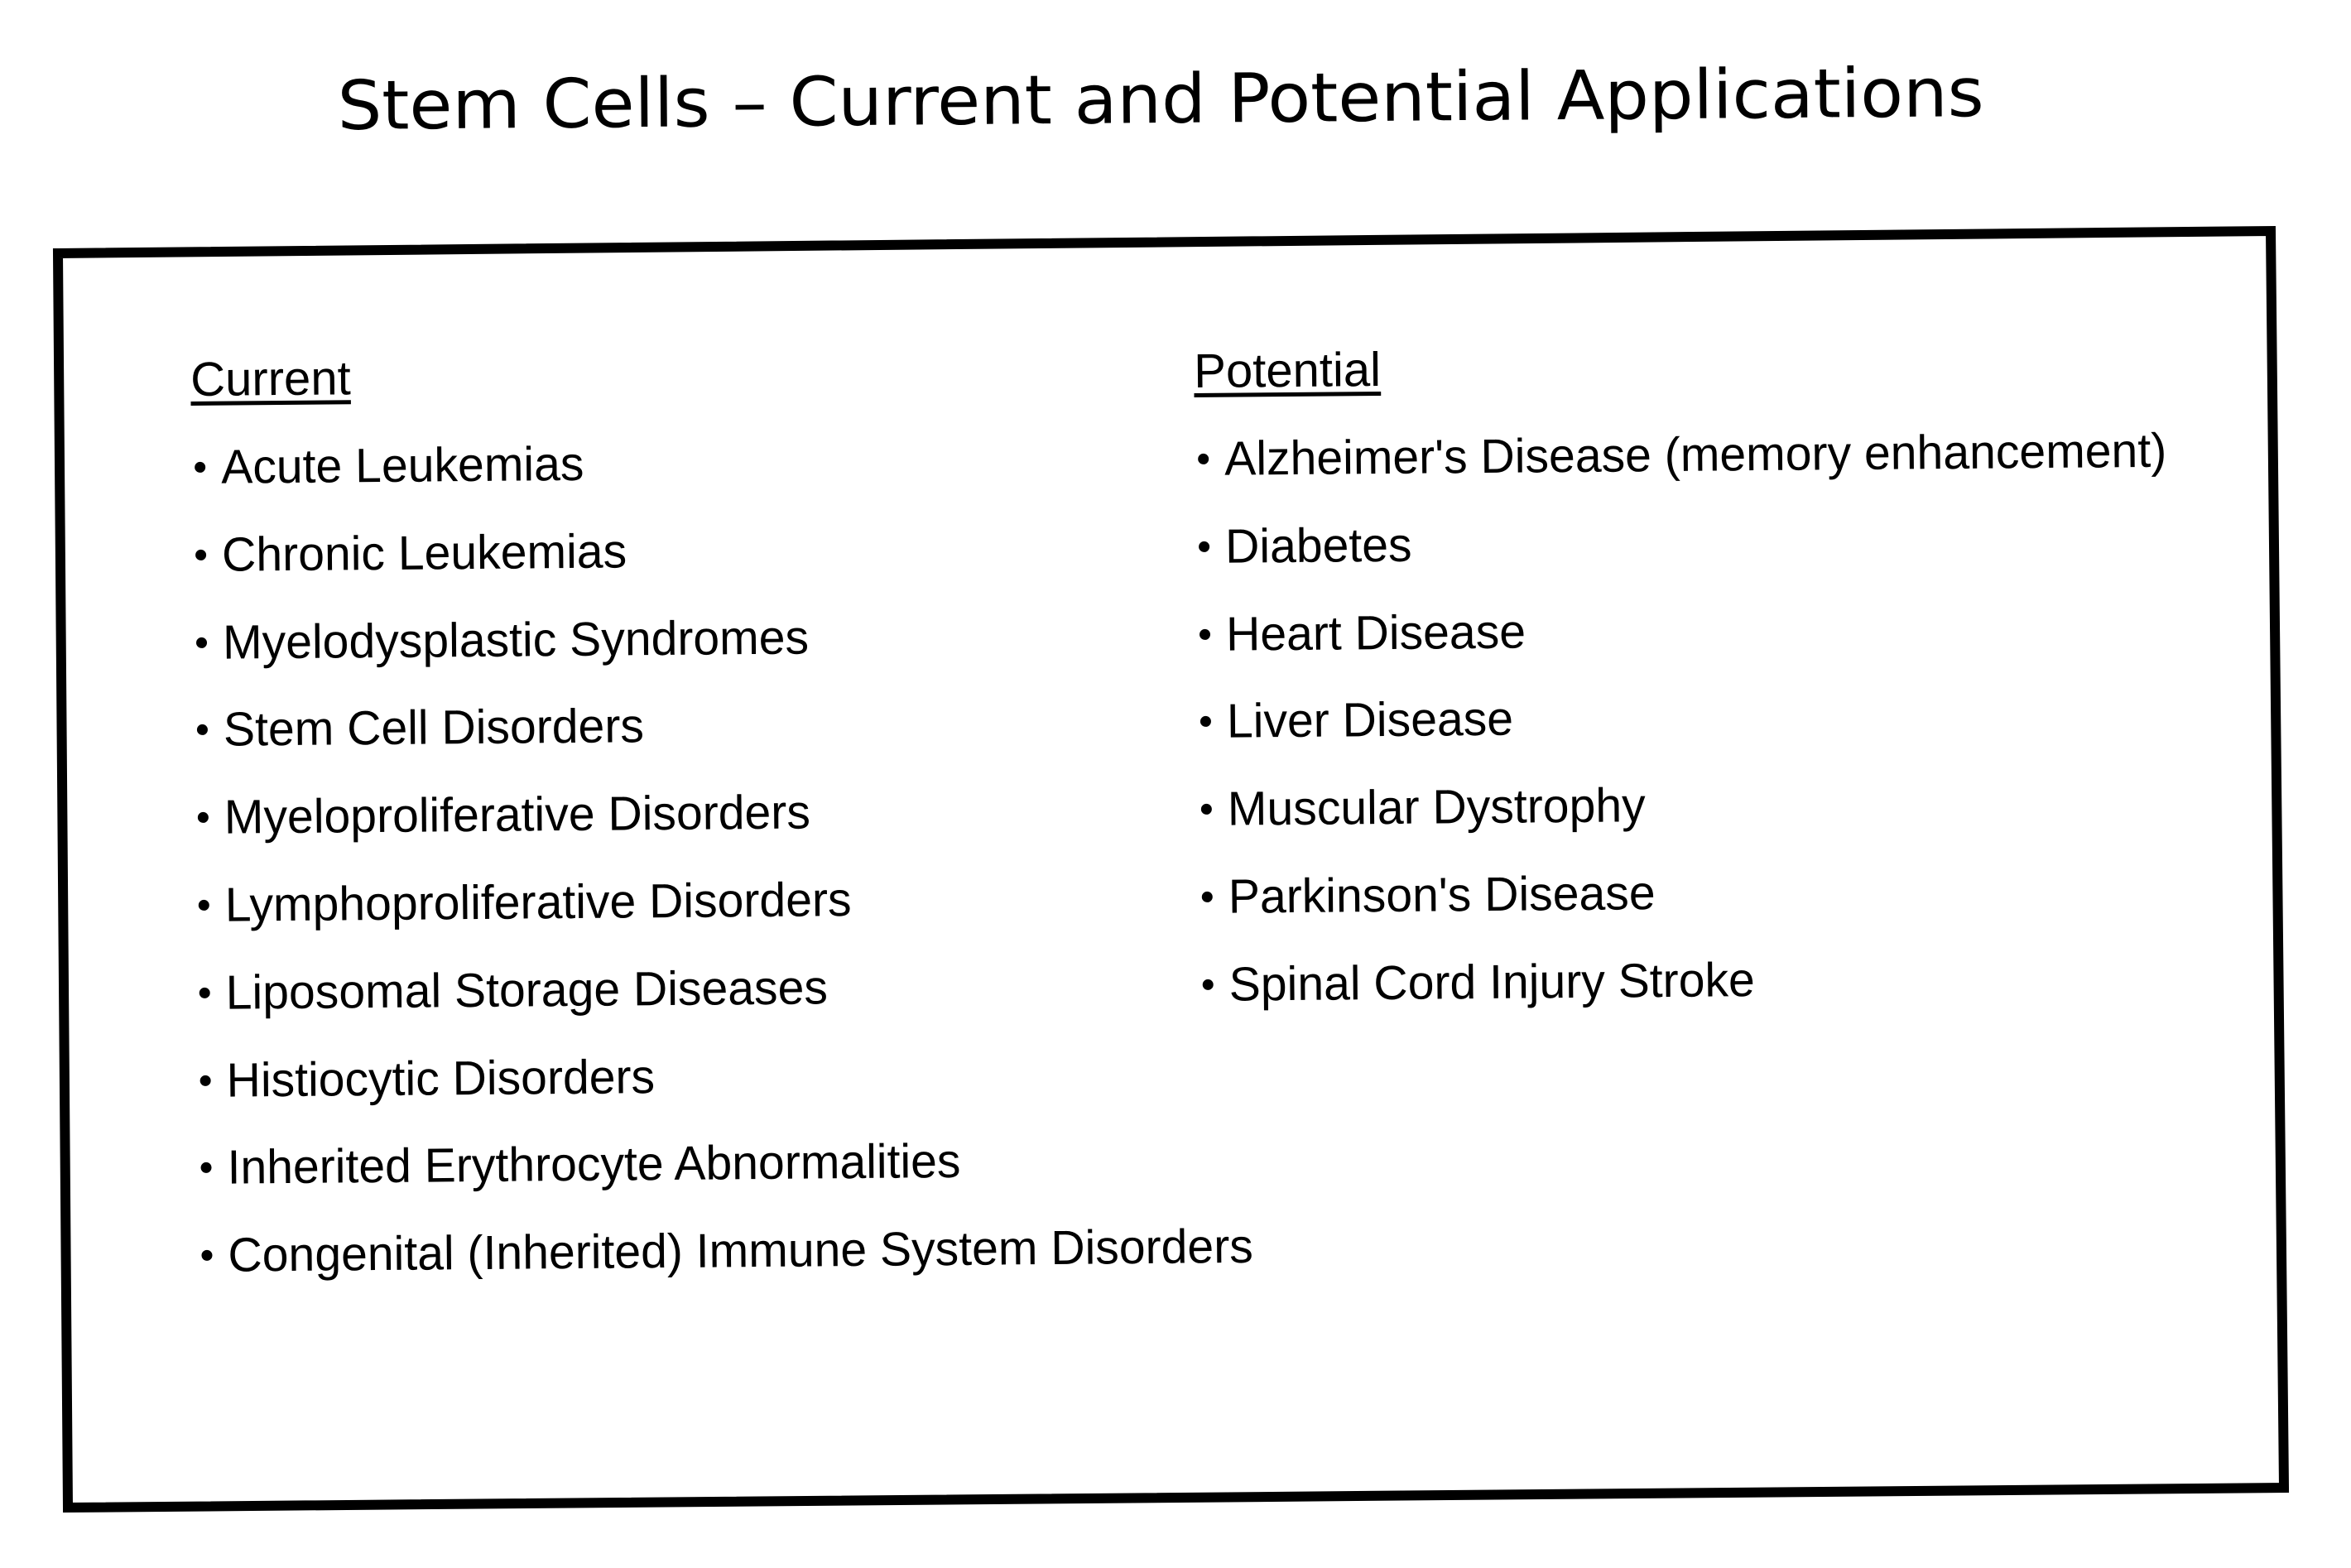 The image size is (2351, 1568). Describe the element at coordinates (527, 990) in the screenshot. I see `list-item-text: Liposomal Storage Diseases` at that location.